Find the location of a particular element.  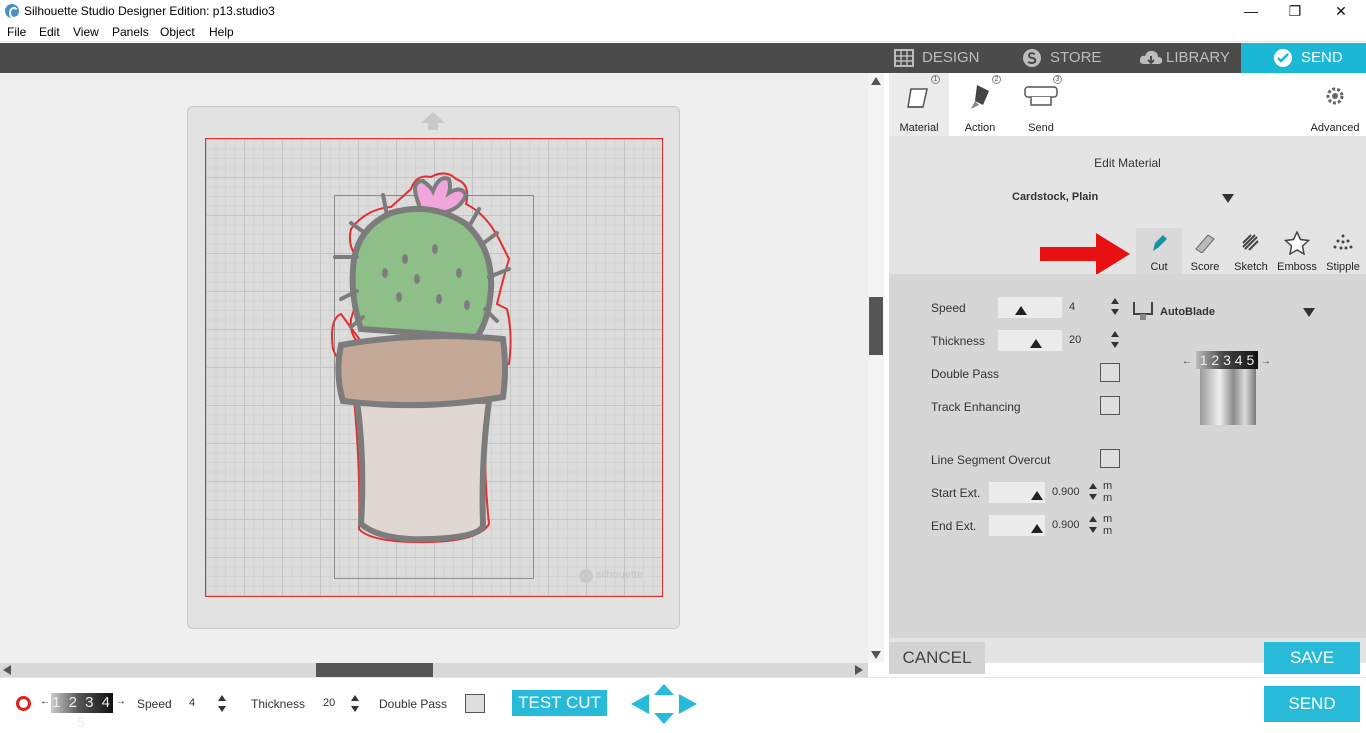

bottom-thickness-spinner is located at coordinates (355, 704).